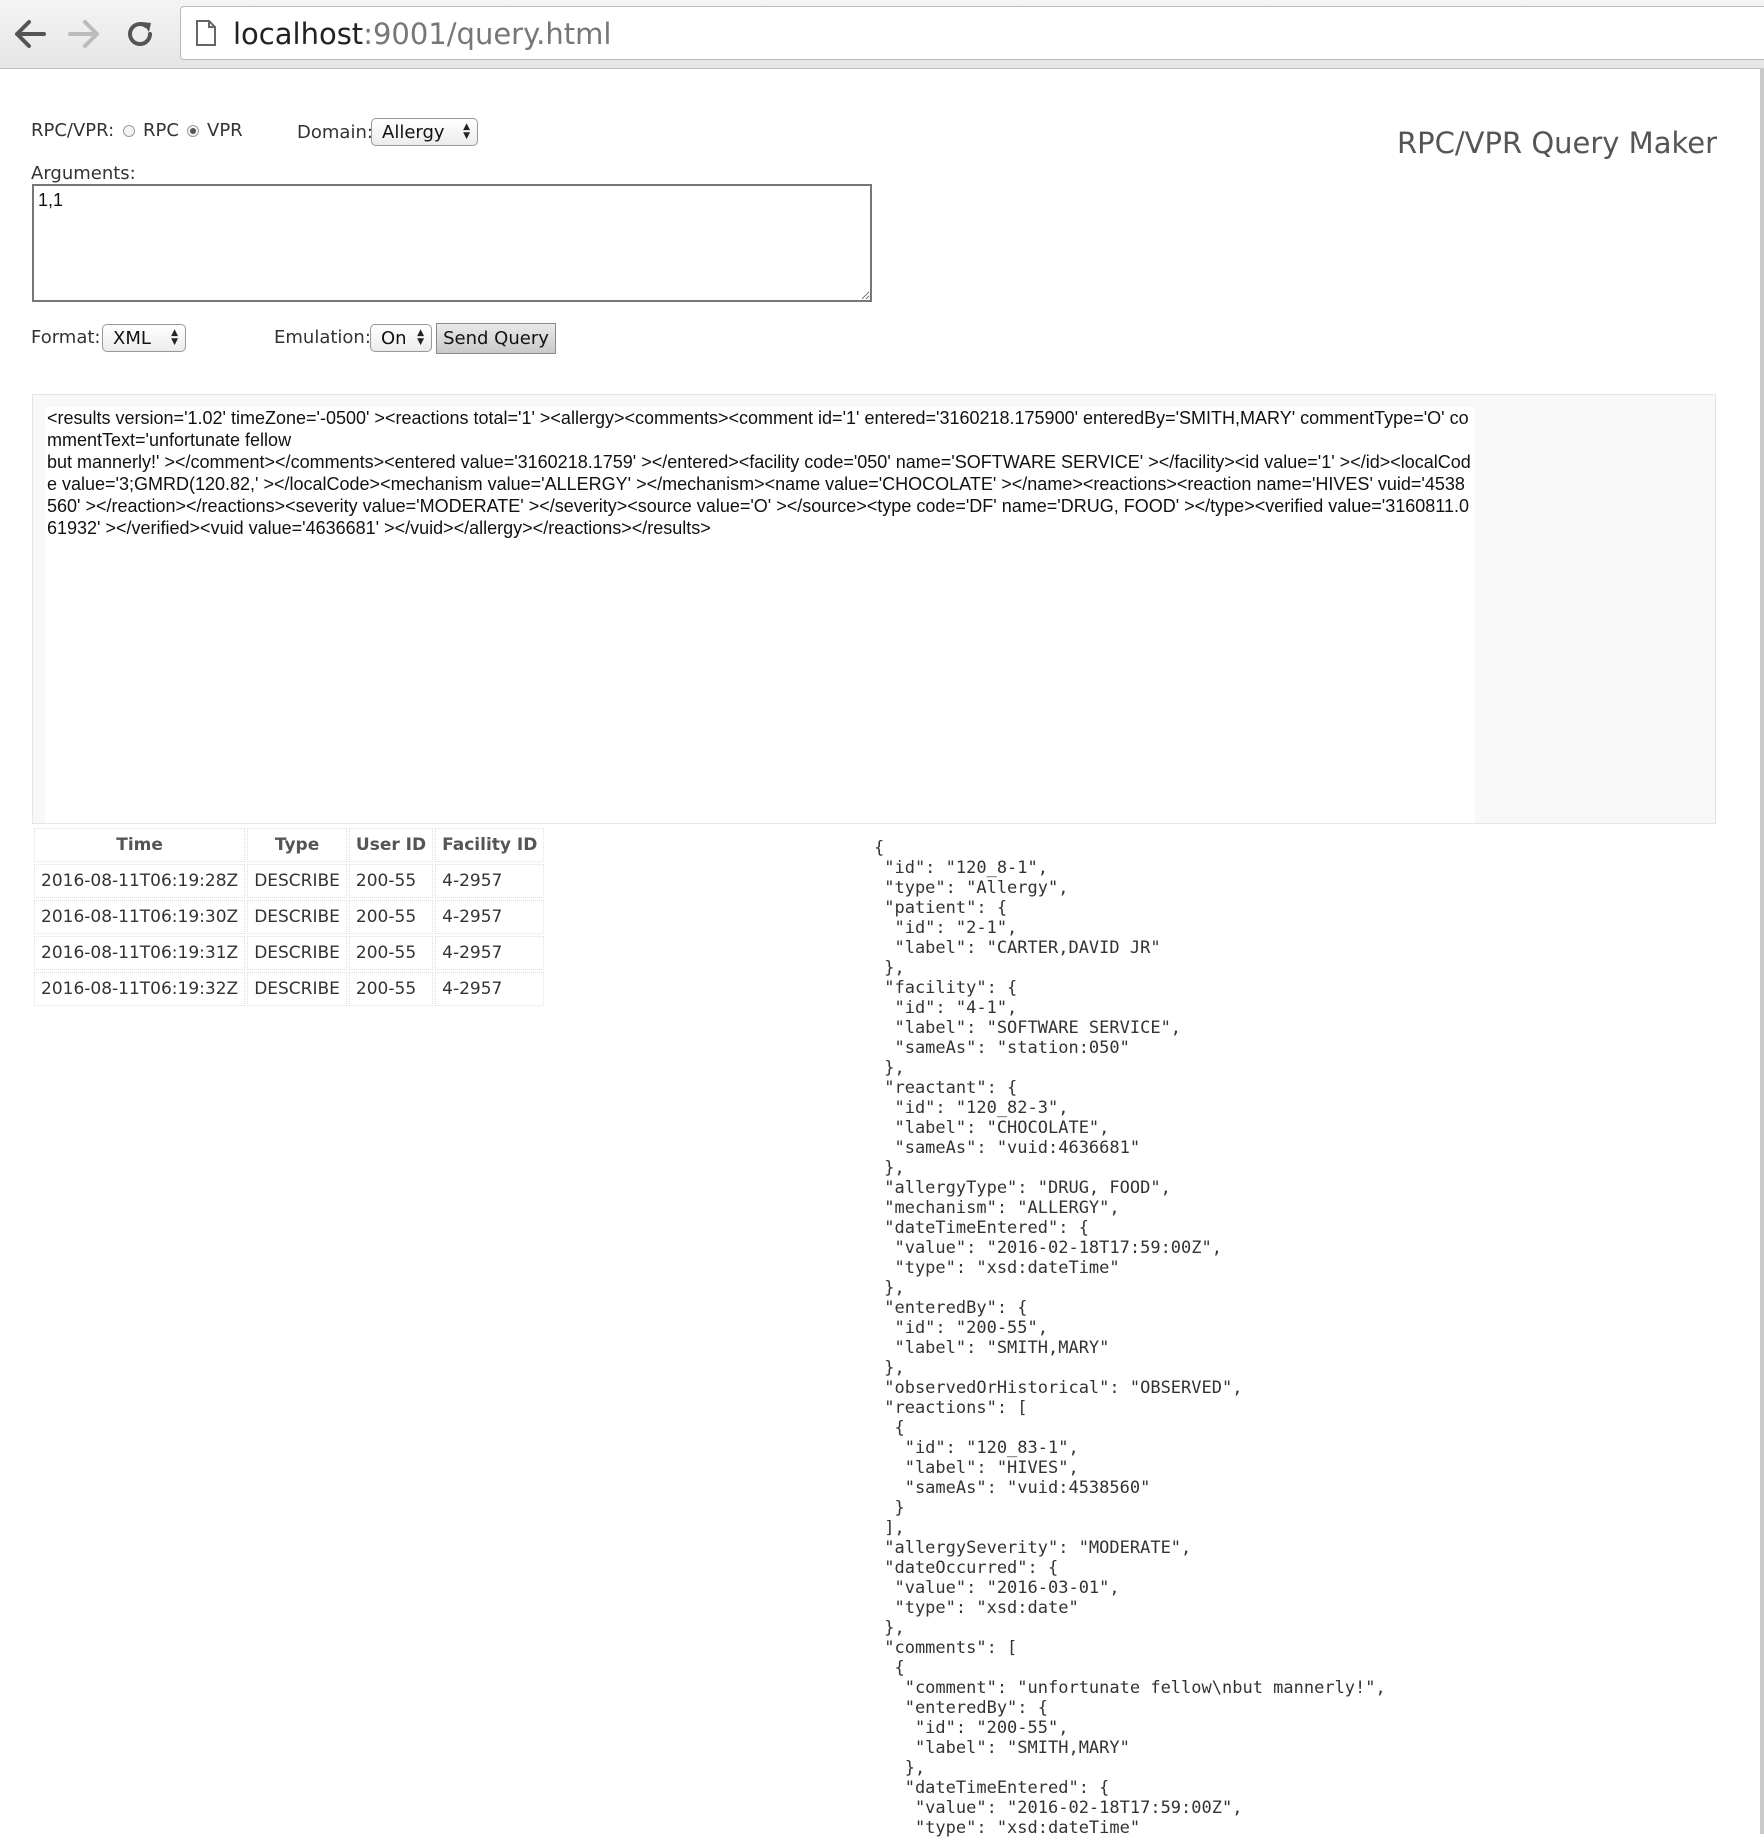 The height and width of the screenshot is (1838, 1764). I want to click on url-path: :9001/query.html, so click(487, 34).